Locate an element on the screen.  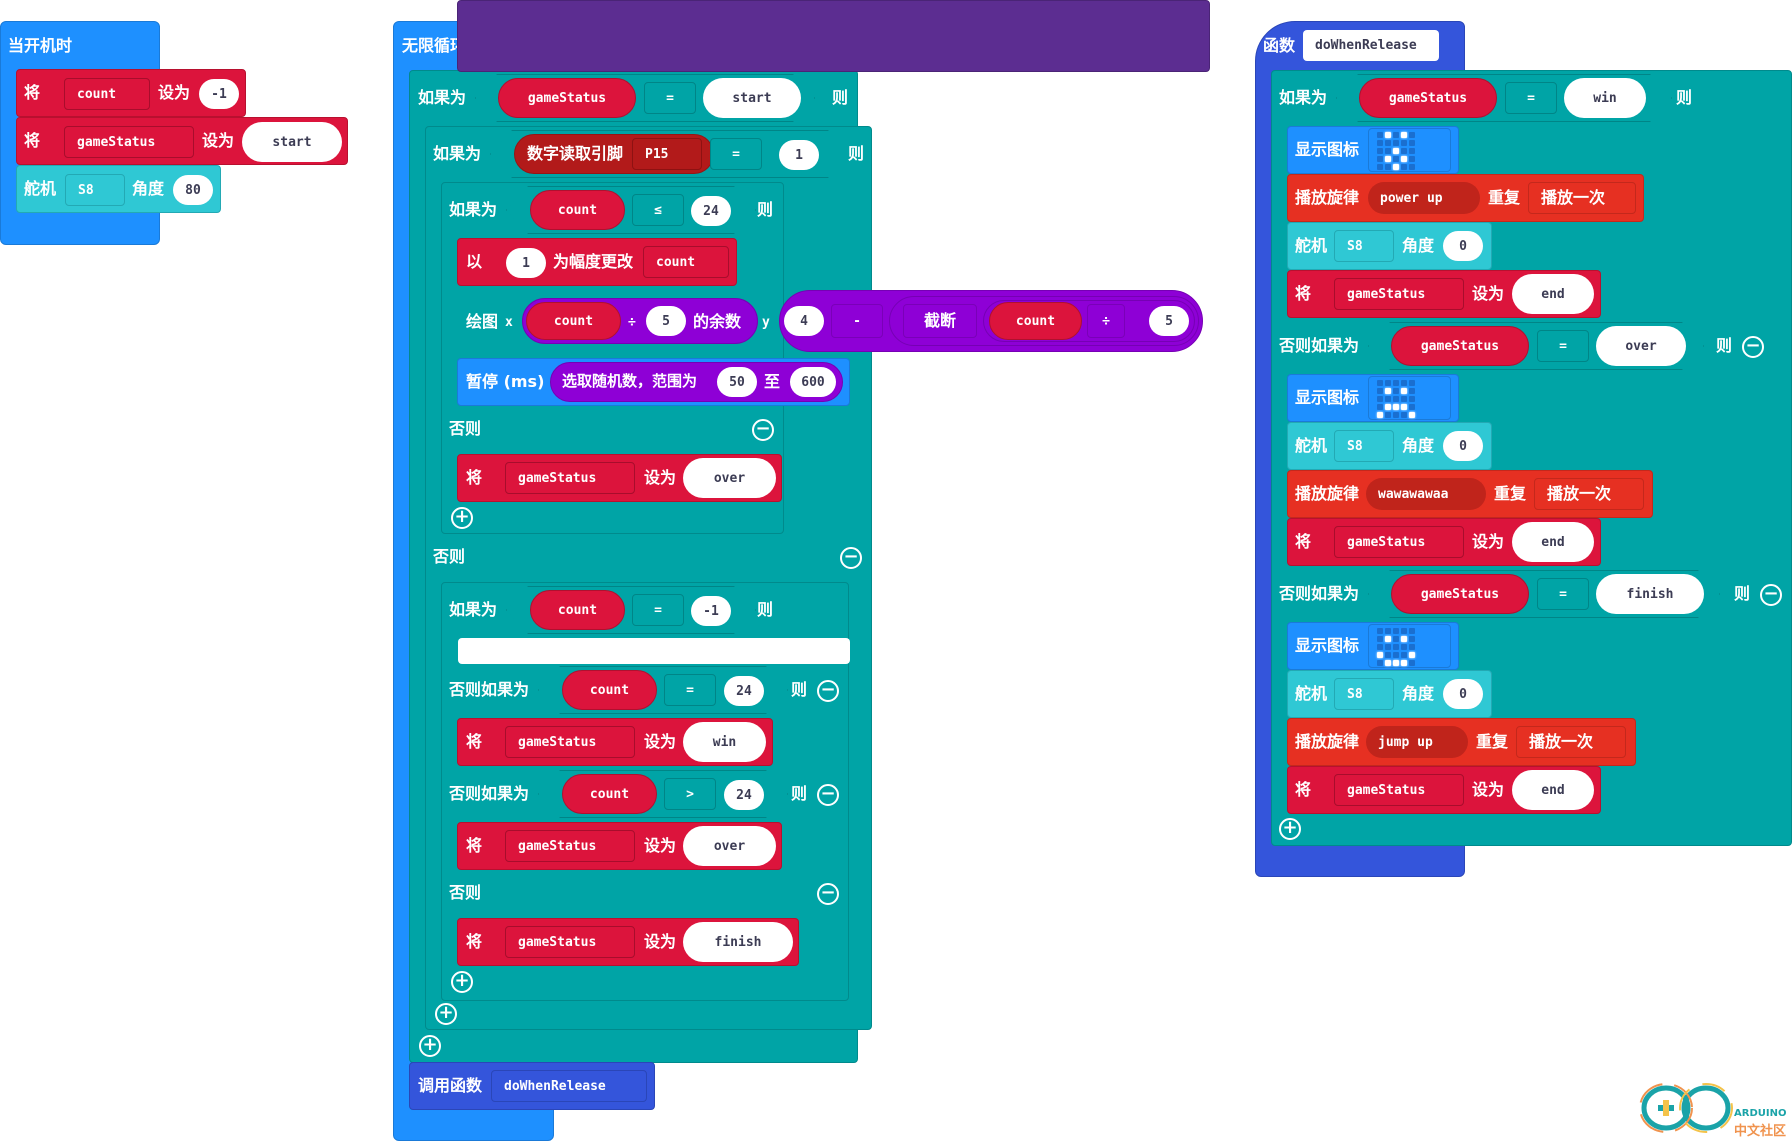
random-to-input: 600 is located at coordinates (813, 382).